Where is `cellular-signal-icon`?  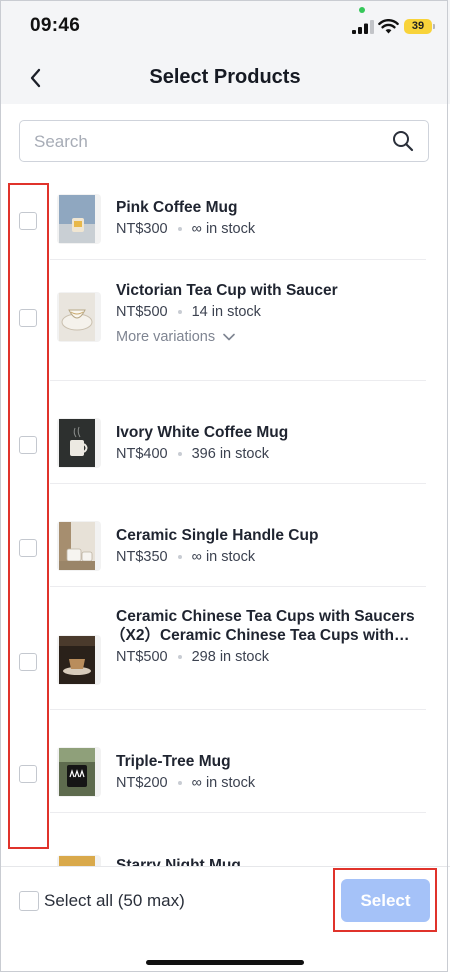
cellular-signal-icon is located at coordinates (363, 27).